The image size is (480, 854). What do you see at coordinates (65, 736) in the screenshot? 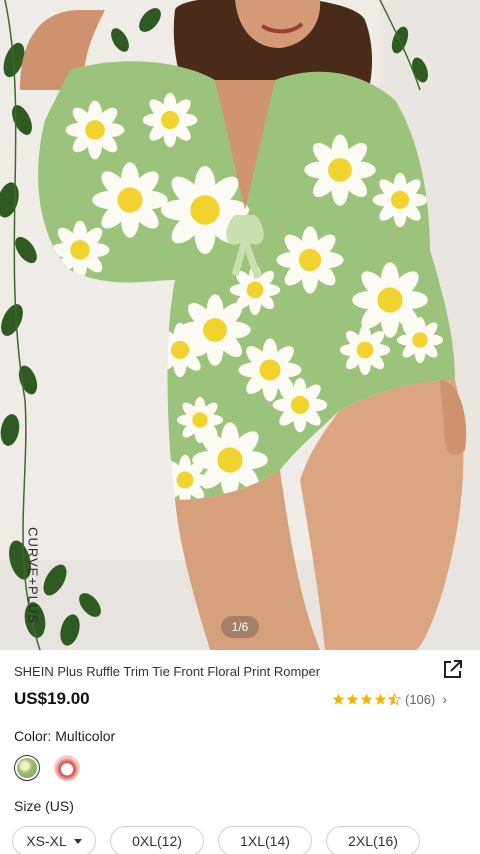
I see `color-label: Color: Multicolor` at bounding box center [65, 736].